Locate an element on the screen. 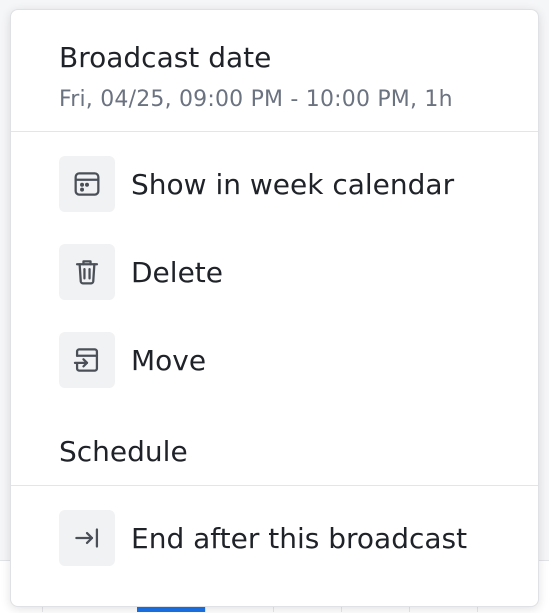 This screenshot has width=549, height=613. schedule-section-title: Schedule is located at coordinates (123, 451).